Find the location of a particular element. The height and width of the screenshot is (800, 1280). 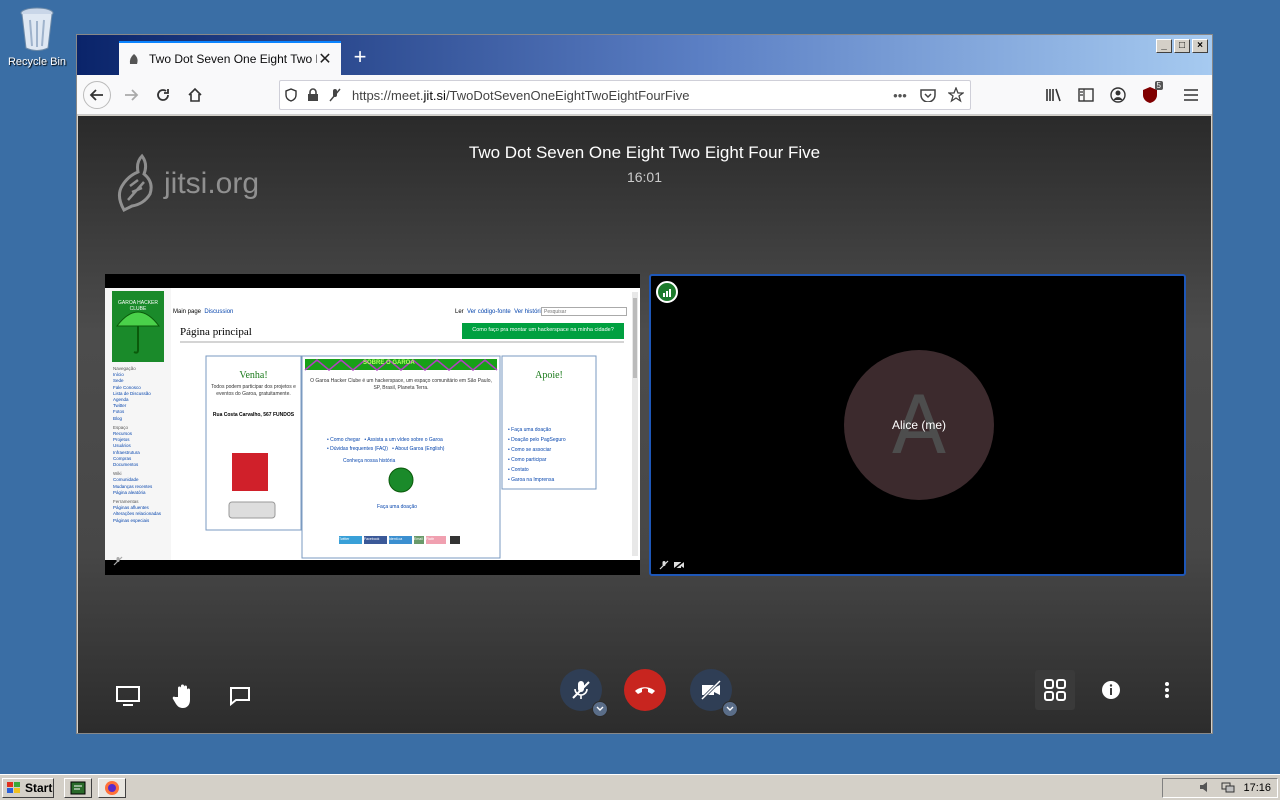

back-button is located at coordinates (97, 95).